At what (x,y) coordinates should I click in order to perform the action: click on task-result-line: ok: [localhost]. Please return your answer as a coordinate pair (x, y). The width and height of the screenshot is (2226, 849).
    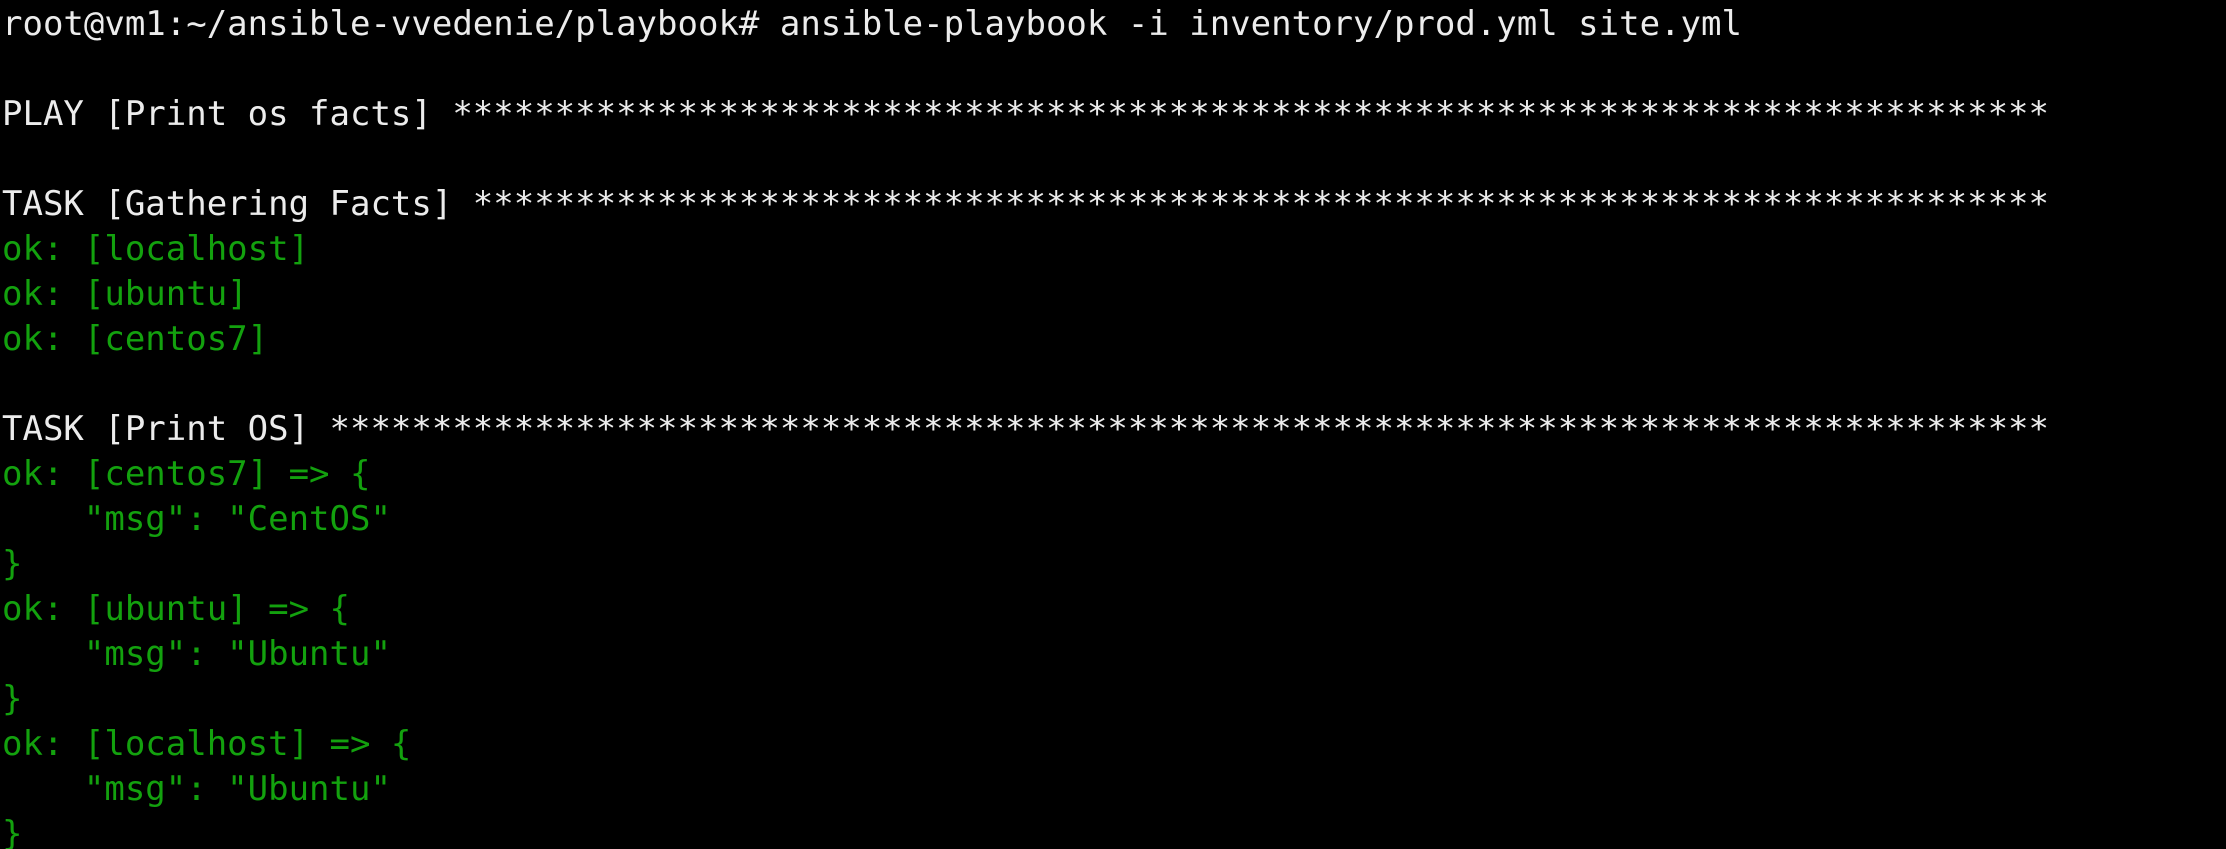
    Looking at the image, I should click on (156, 249).